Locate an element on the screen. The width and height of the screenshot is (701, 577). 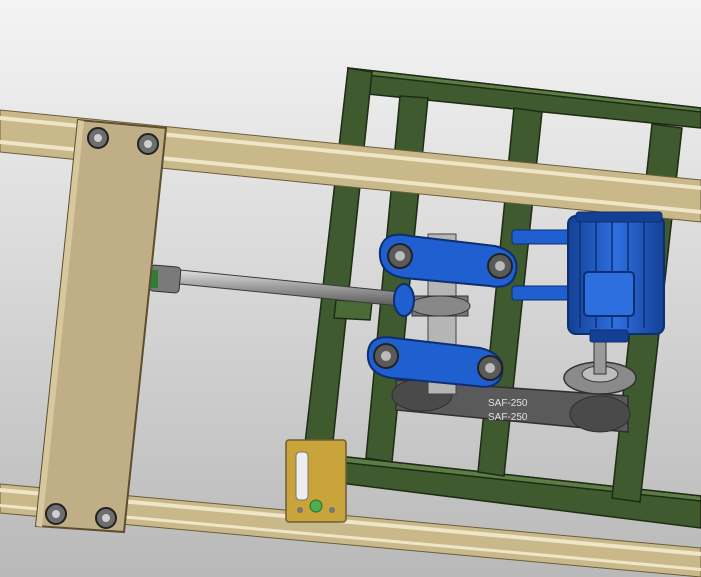
bolt-top-left is located at coordinates (98, 138).